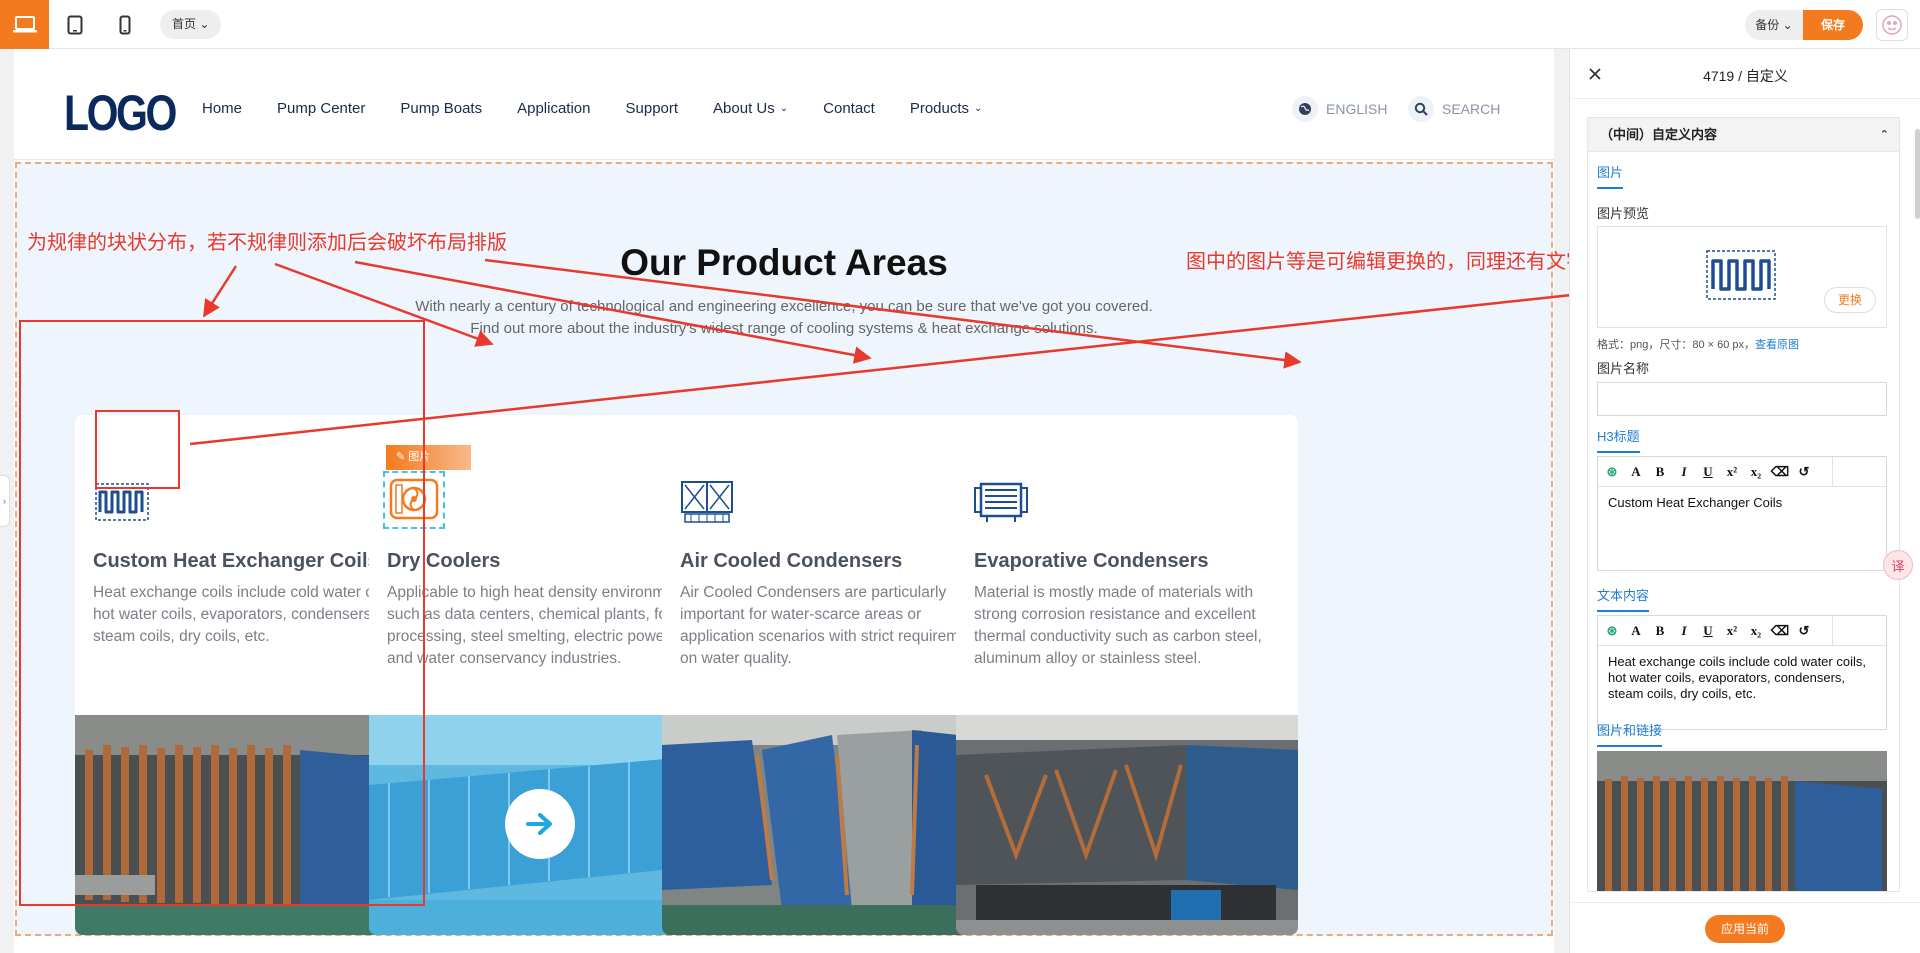 This screenshot has width=1920, height=953. What do you see at coordinates (1767, 25) in the screenshot?
I see `backup-label: 备份` at bounding box center [1767, 25].